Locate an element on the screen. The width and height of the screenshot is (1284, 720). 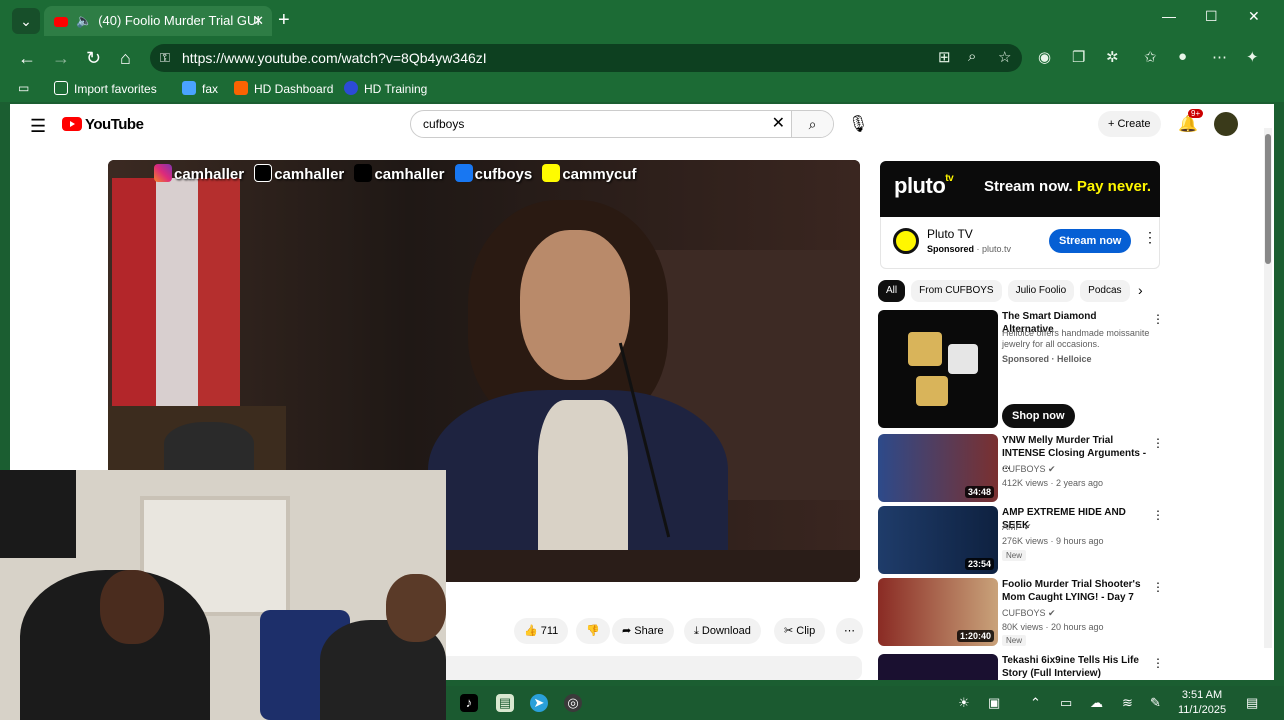
chip-all: All is located at coordinates (892, 291).